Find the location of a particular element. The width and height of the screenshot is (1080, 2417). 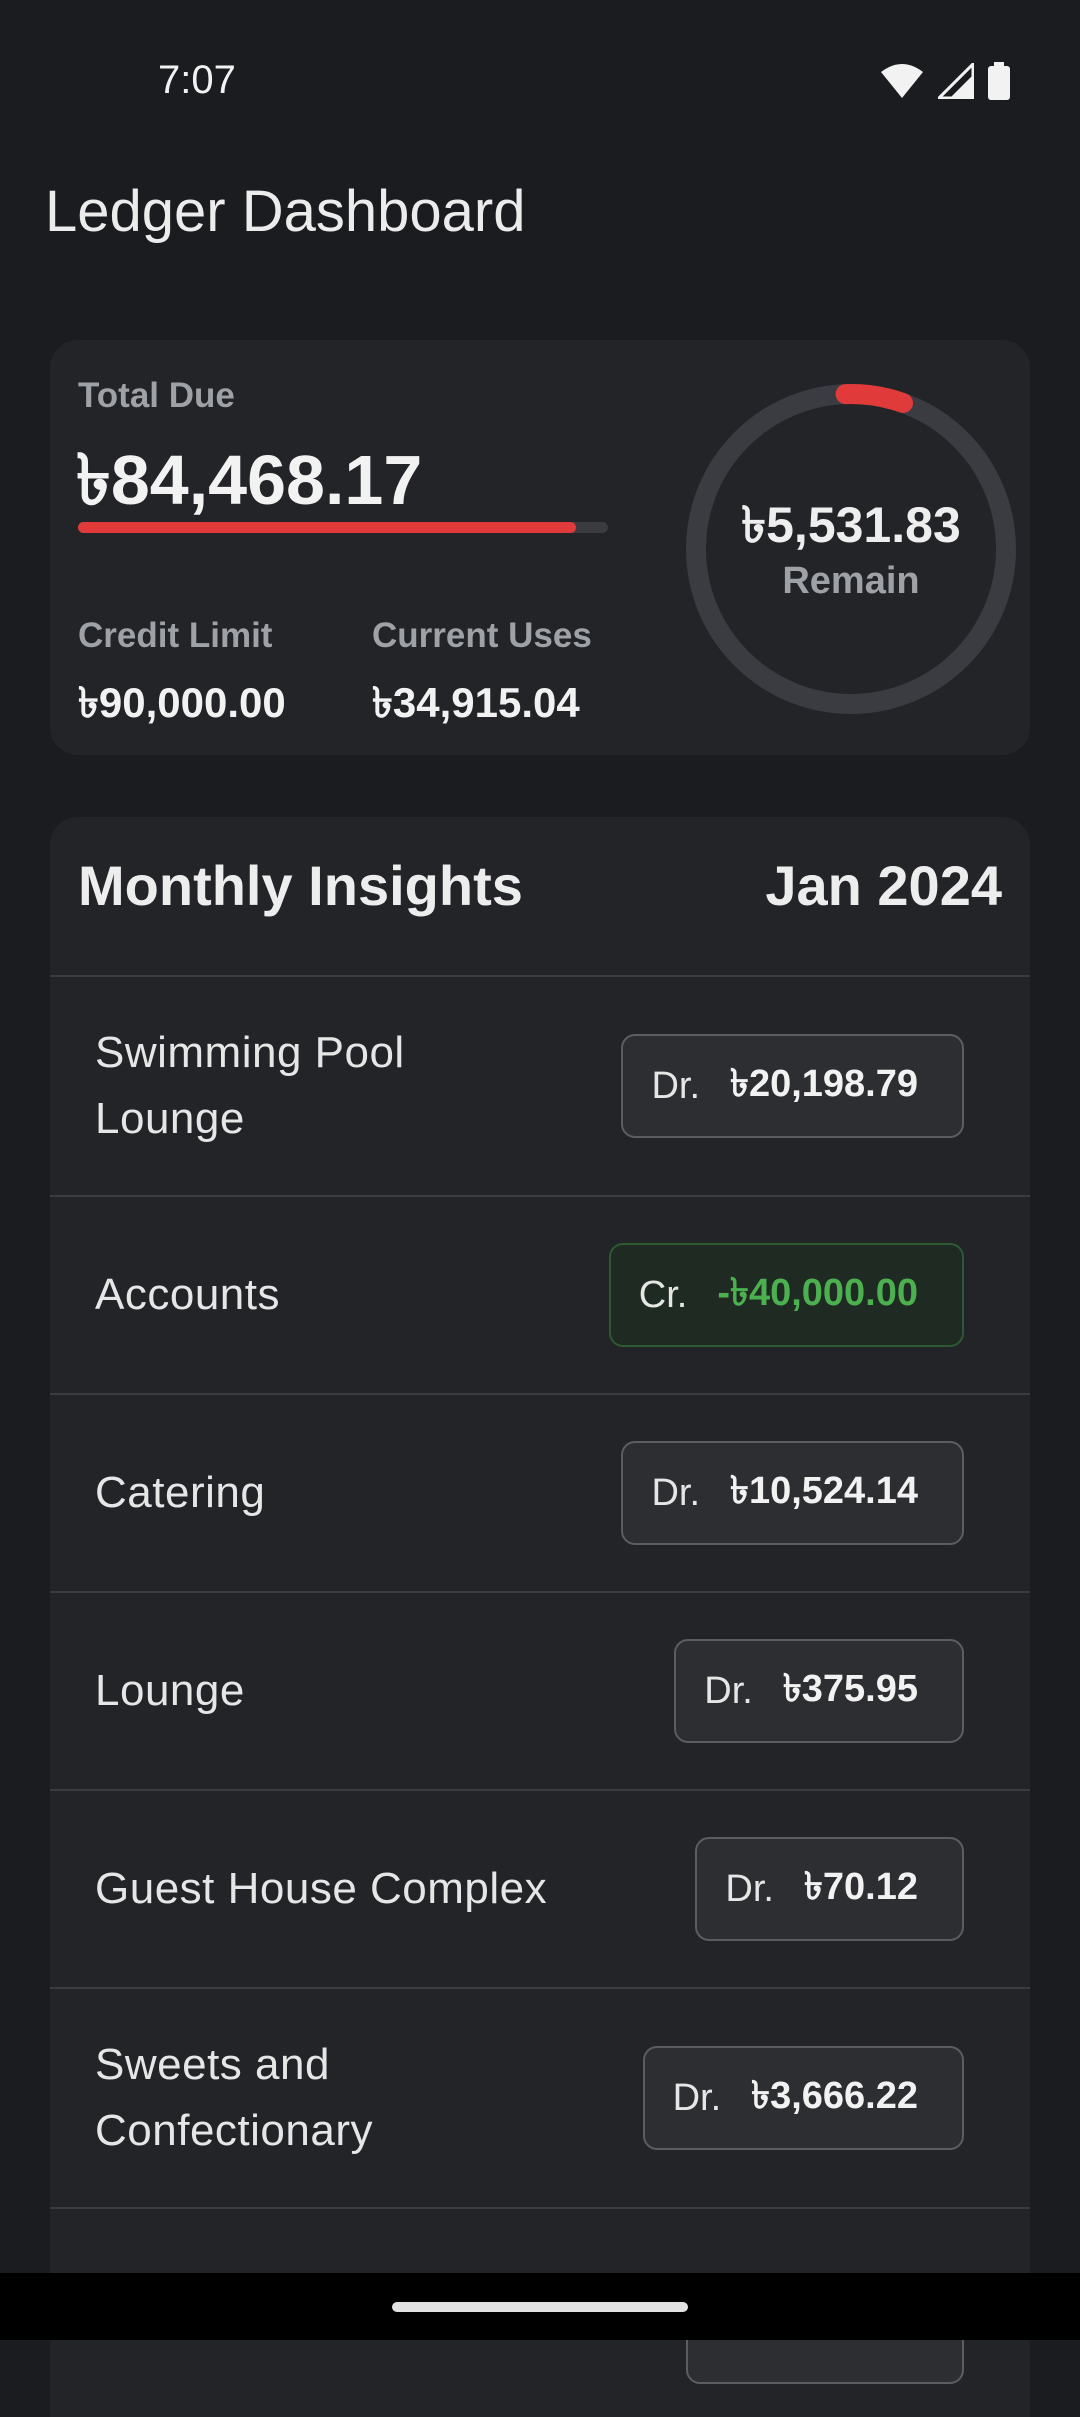

entry-amount: -৳40,000.00 is located at coordinates (817, 1293).